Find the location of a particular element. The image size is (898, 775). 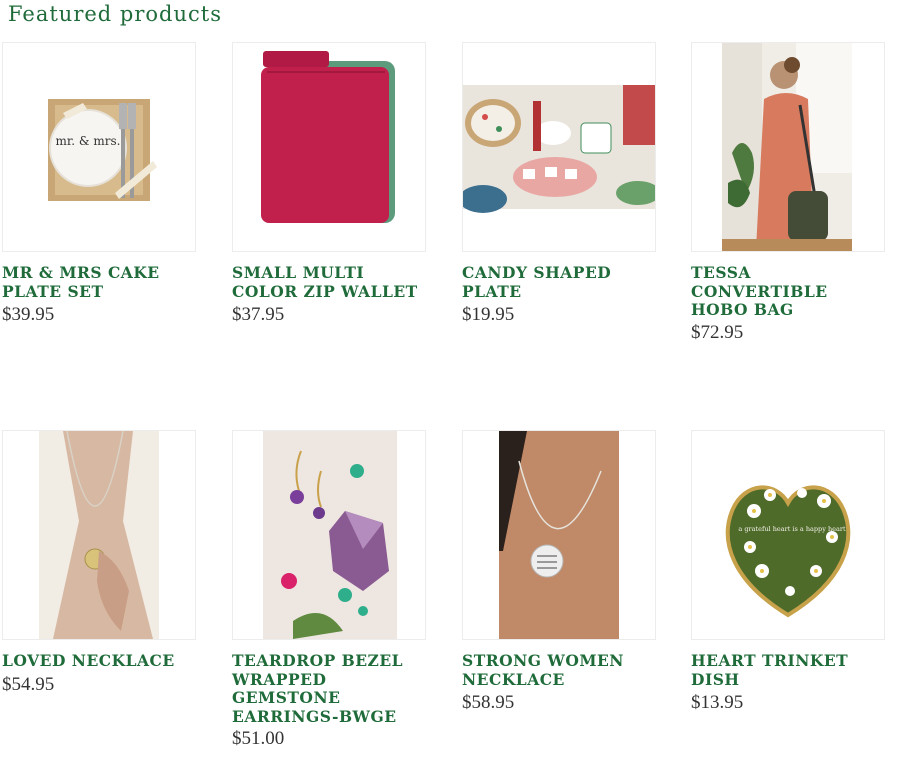

cake-plate-set-image: mr. & mrs. is located at coordinates (102, 150).